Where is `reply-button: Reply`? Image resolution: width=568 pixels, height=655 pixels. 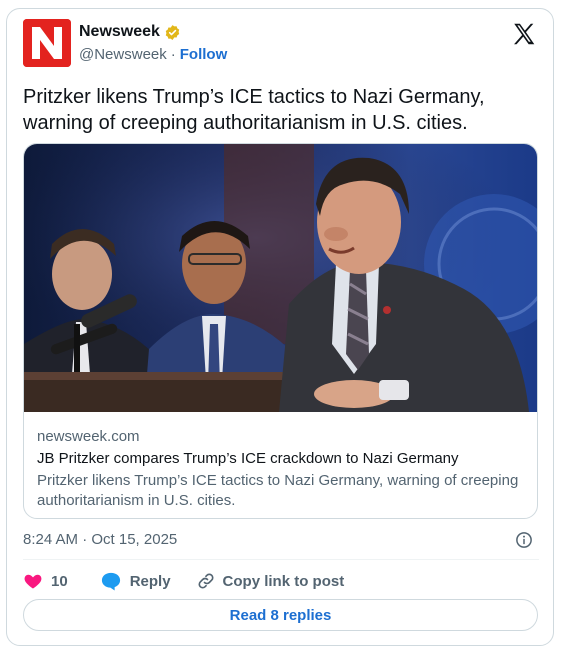
reply-button: Reply is located at coordinates (135, 581).